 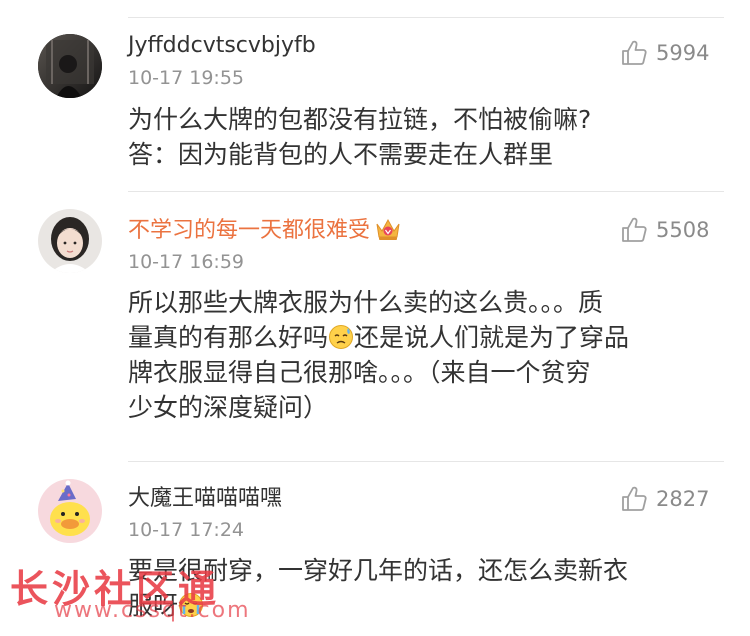 I want to click on comment-line-part: 服呀, so click(x=153, y=605).